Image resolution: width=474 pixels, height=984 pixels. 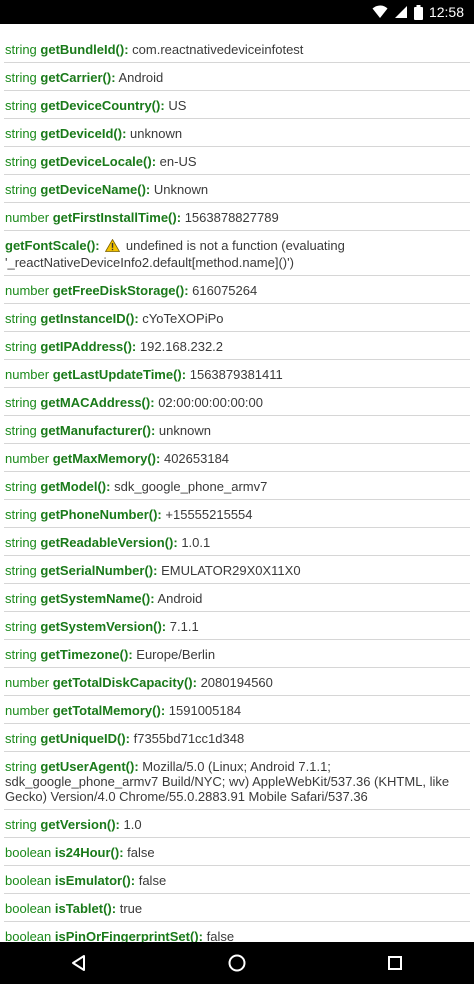 What do you see at coordinates (87, 766) in the screenshot?
I see `method-name: getUserAgent()` at bounding box center [87, 766].